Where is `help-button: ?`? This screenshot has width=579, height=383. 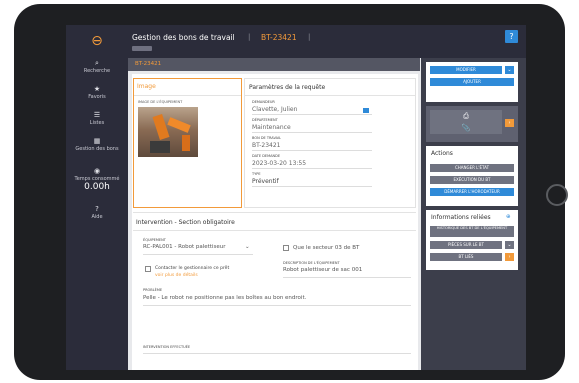 help-button: ? is located at coordinates (511, 36).